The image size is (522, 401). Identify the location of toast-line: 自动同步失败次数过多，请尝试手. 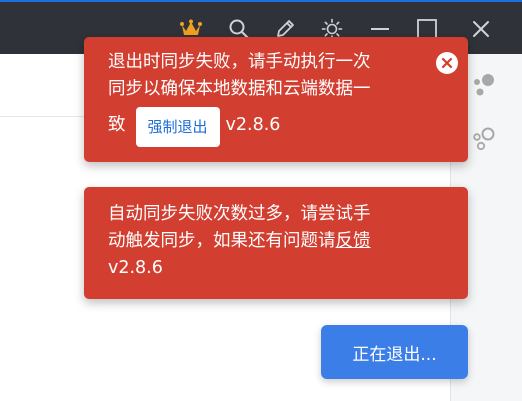
(239, 214).